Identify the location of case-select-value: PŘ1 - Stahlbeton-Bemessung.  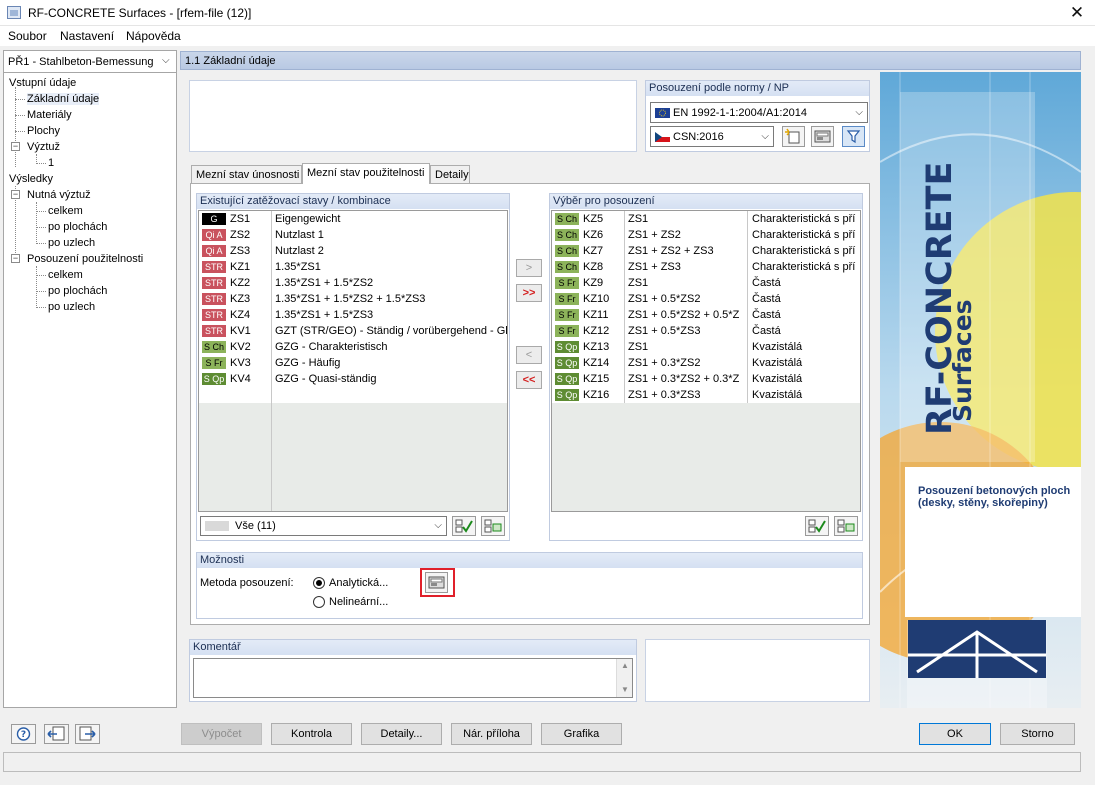
(81, 62).